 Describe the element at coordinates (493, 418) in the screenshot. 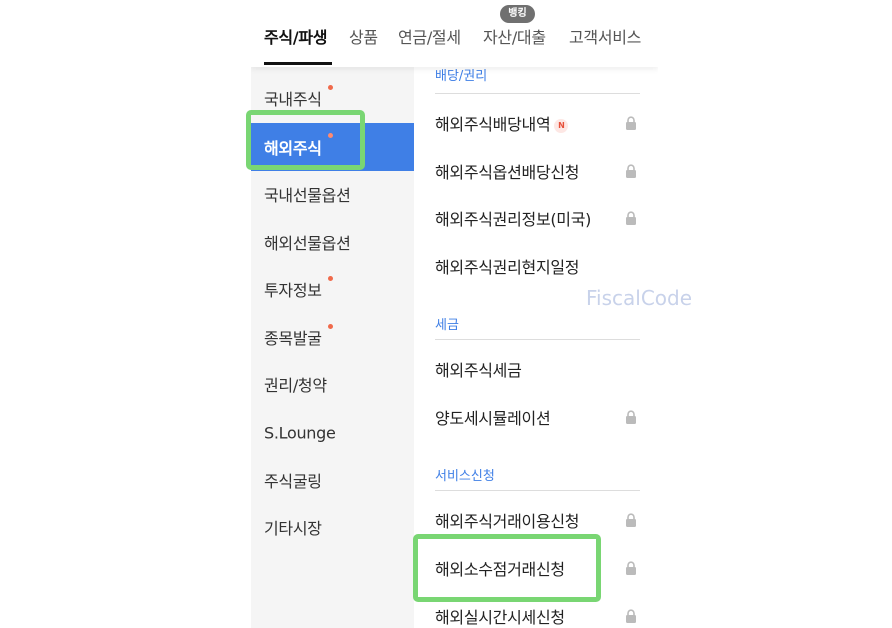

I see `menu-item-label: 양도세시뮬레이션` at that location.